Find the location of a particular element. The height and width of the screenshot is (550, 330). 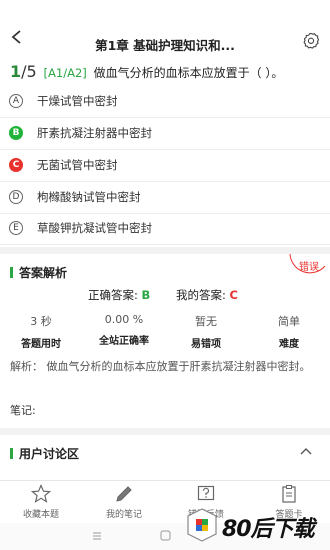

option-a-text: 干燥试管中密封 is located at coordinates (77, 101).